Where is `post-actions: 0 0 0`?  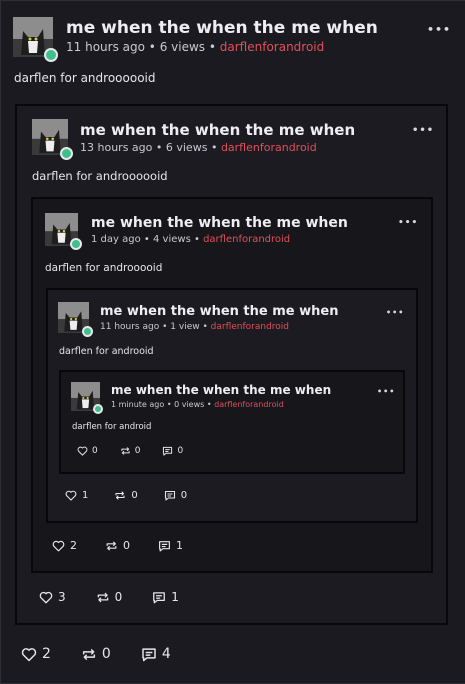 post-actions: 0 0 0 is located at coordinates (130, 451).